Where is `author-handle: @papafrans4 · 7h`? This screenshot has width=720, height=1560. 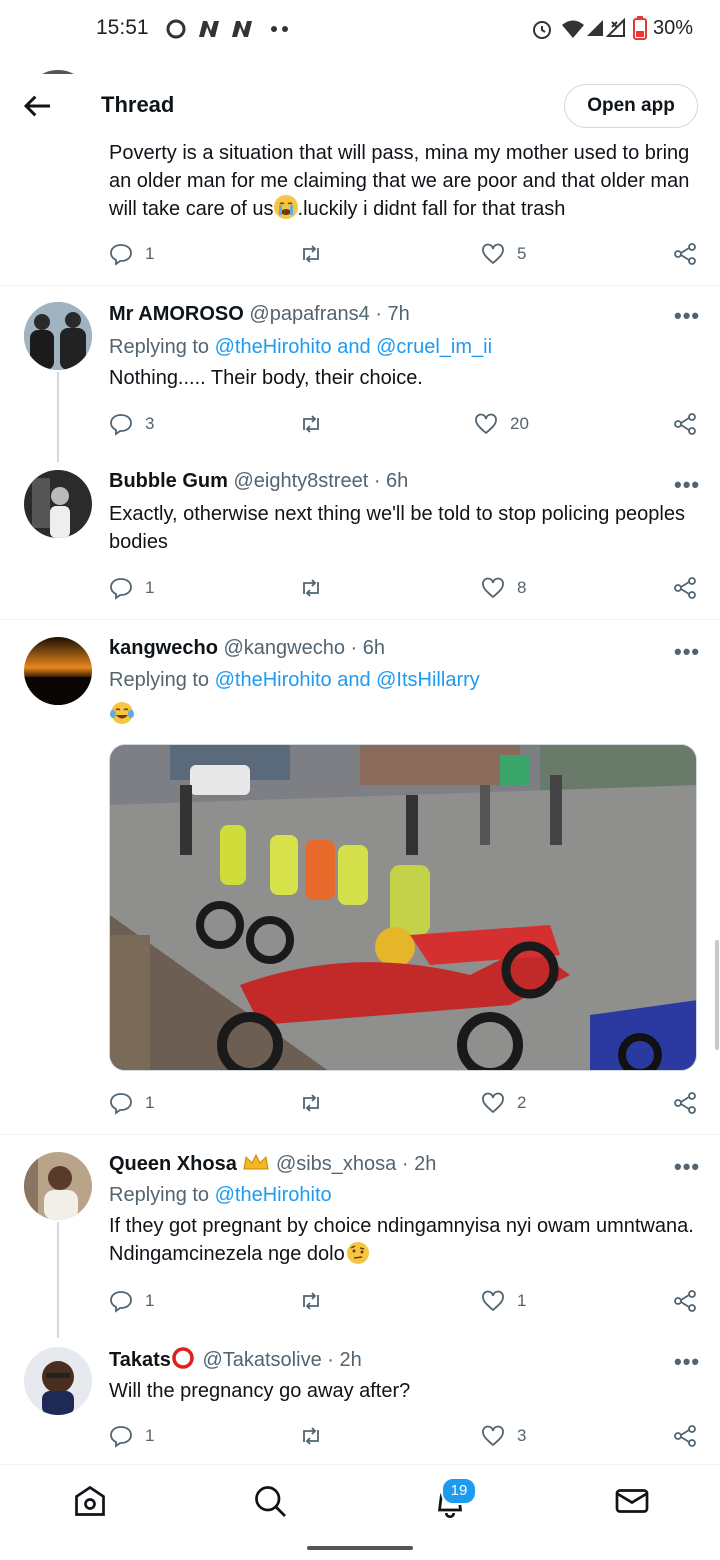
author-handle: @papafrans4 · 7h is located at coordinates (329, 314).